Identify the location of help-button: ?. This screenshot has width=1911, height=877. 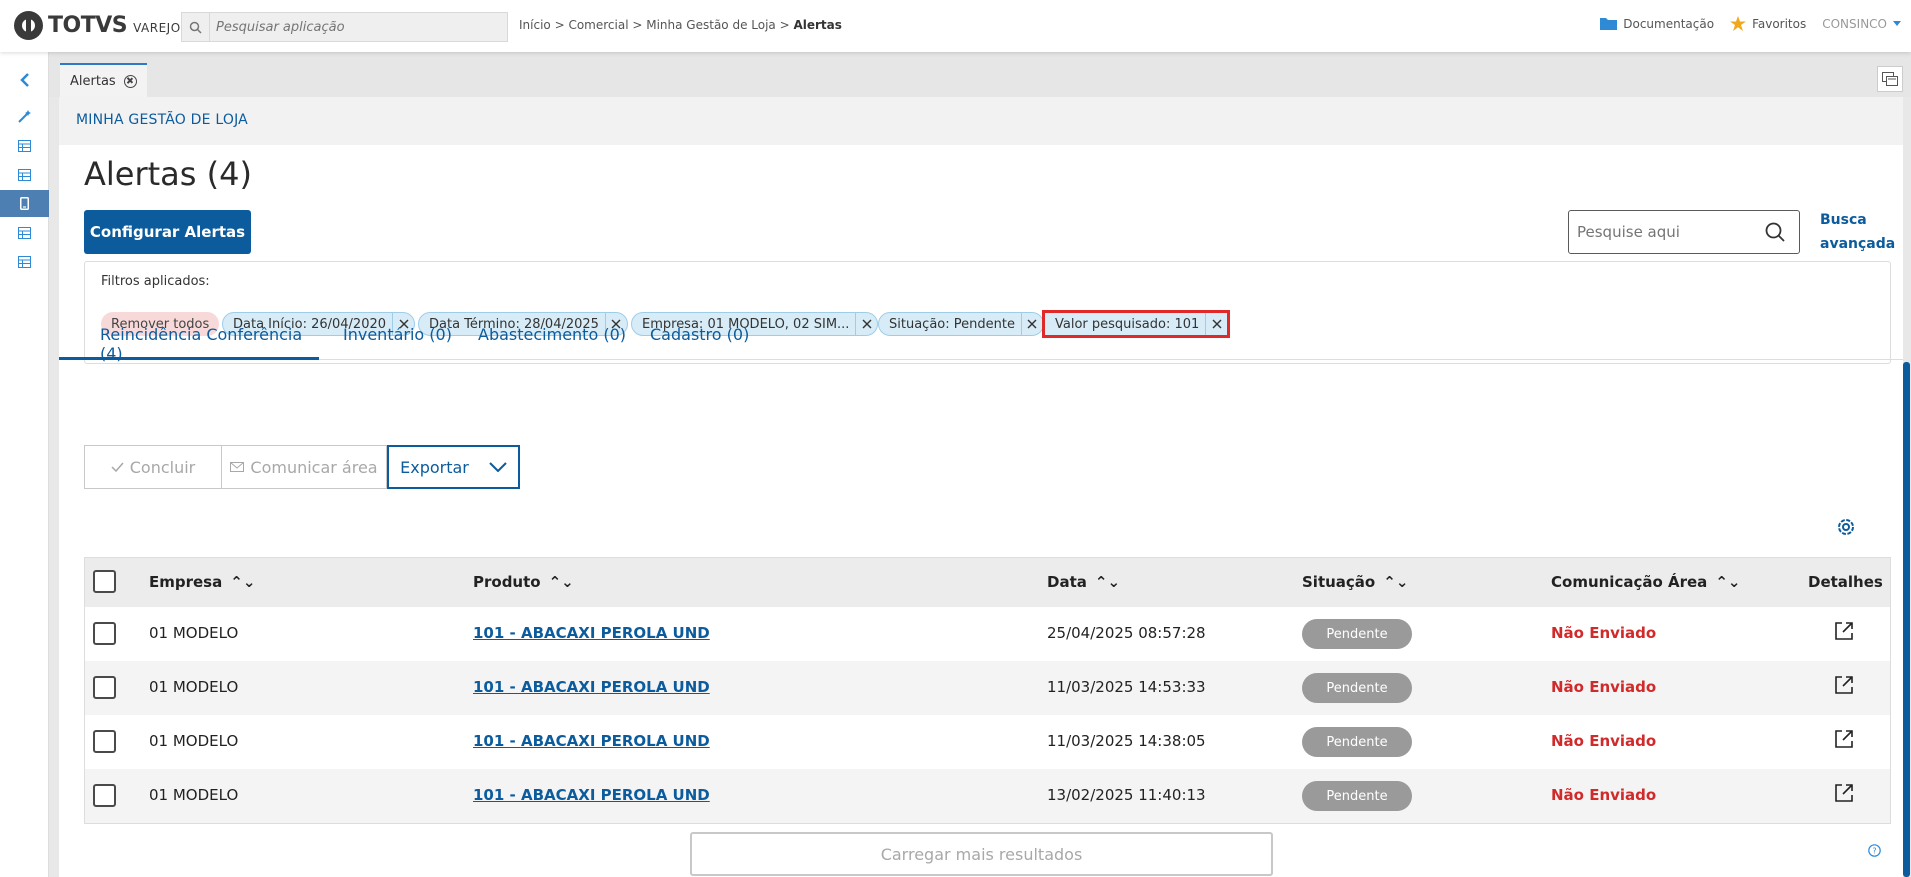
(1874, 851).